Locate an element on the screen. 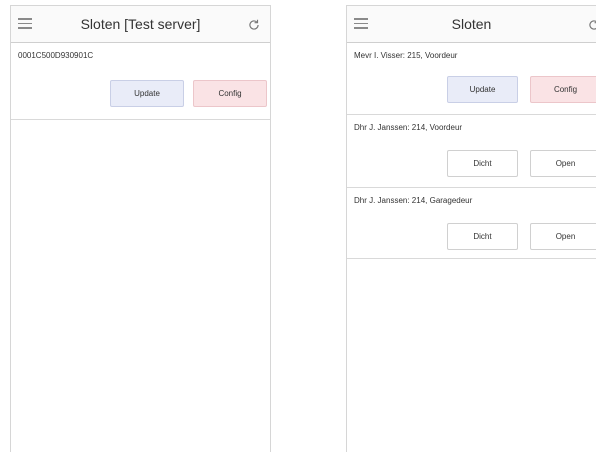 This screenshot has width=596, height=452. app-title: Sloten [Test server] is located at coordinates (140, 24).